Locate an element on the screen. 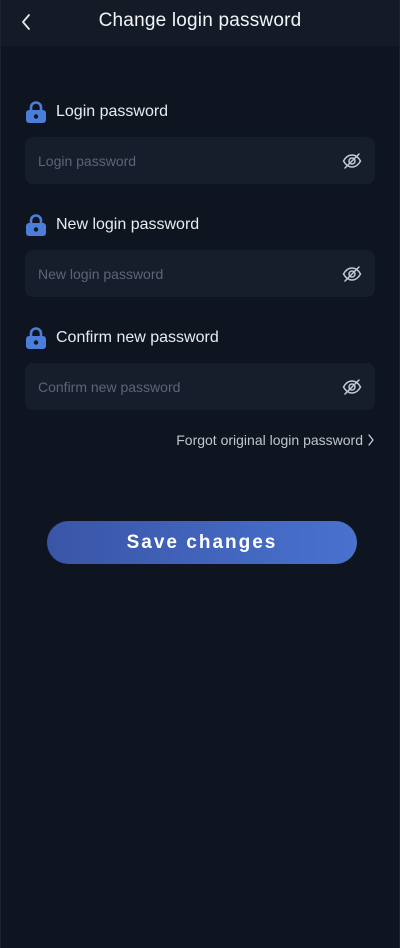  back-button is located at coordinates (26, 22).